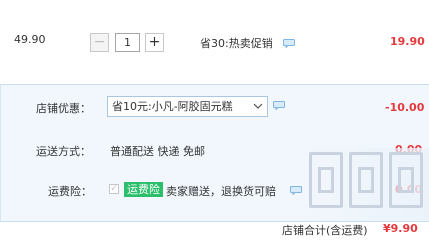  Describe the element at coordinates (143, 189) in the screenshot. I see `insurance-tag: 运费险` at that location.